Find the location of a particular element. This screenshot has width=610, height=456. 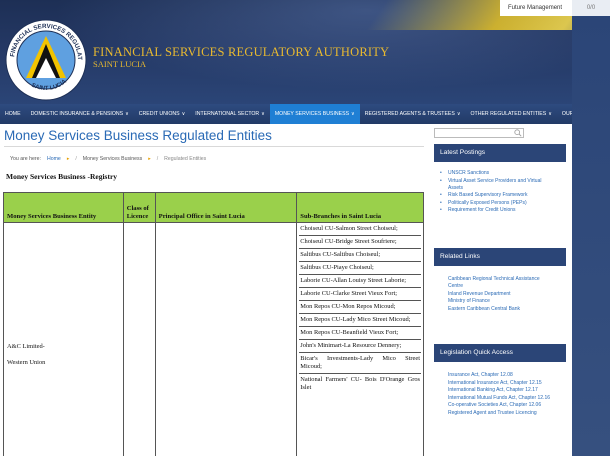

org-subtitle: SAINT LUCIA is located at coordinates (119, 64).